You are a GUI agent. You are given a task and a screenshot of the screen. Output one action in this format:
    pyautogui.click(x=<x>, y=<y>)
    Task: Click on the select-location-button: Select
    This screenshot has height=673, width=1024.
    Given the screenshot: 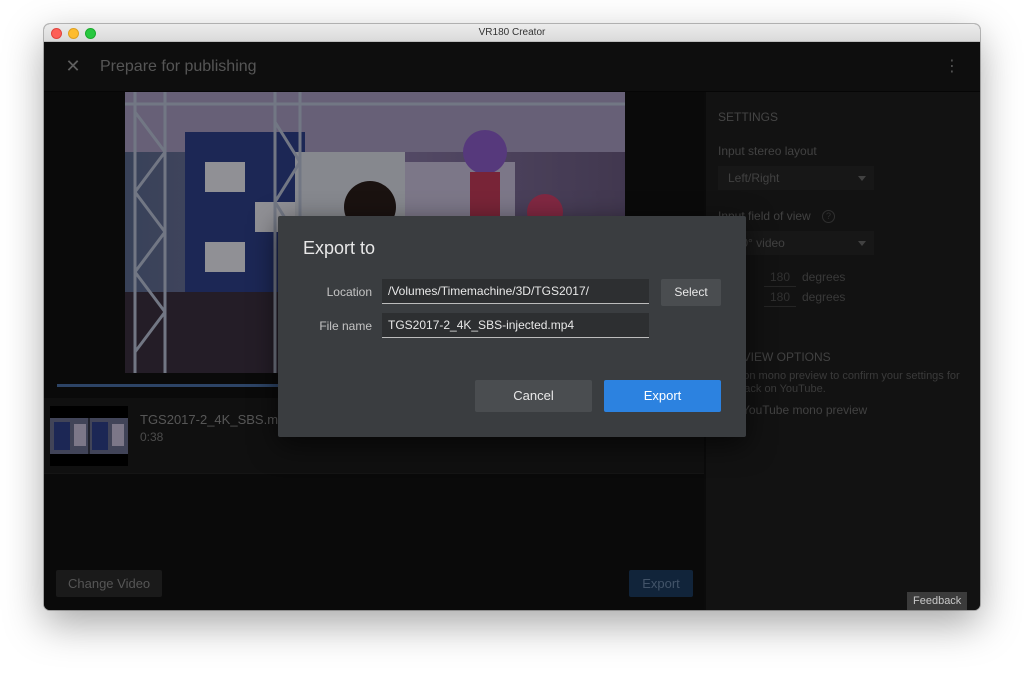 What is the action you would take?
    pyautogui.click(x=691, y=292)
    